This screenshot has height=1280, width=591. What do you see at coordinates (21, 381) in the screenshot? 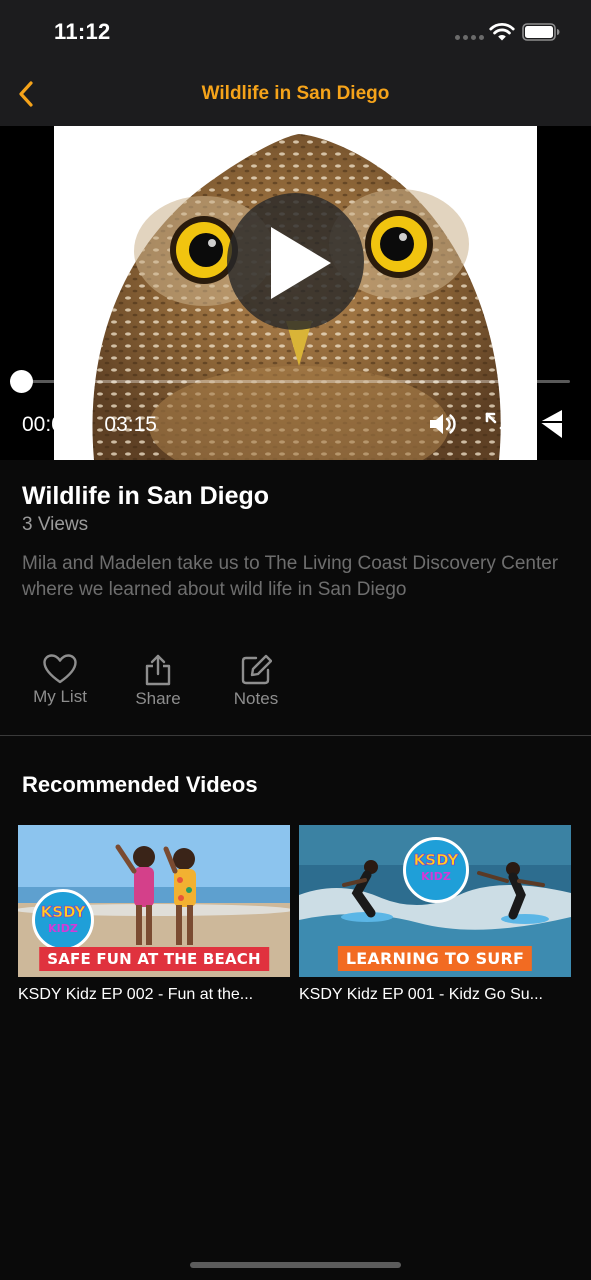
I see `progress-handle` at bounding box center [21, 381].